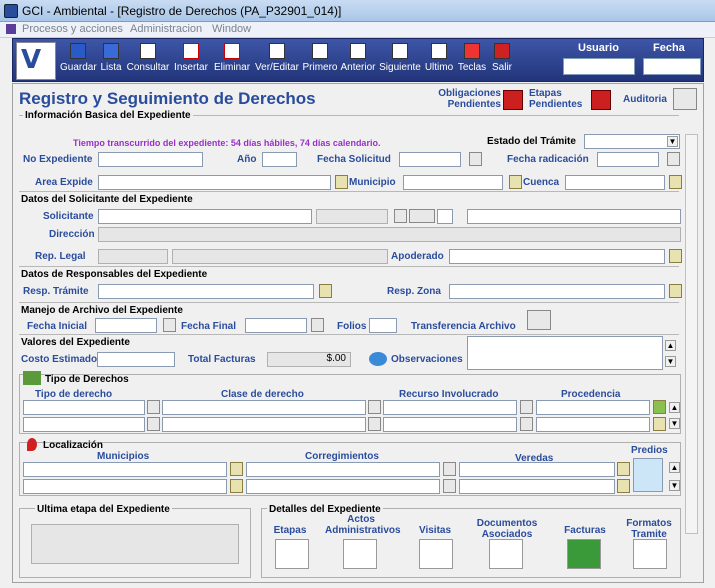 Image resolution: width=715 pixels, height=588 pixels. I want to click on anio-input, so click(279, 159).